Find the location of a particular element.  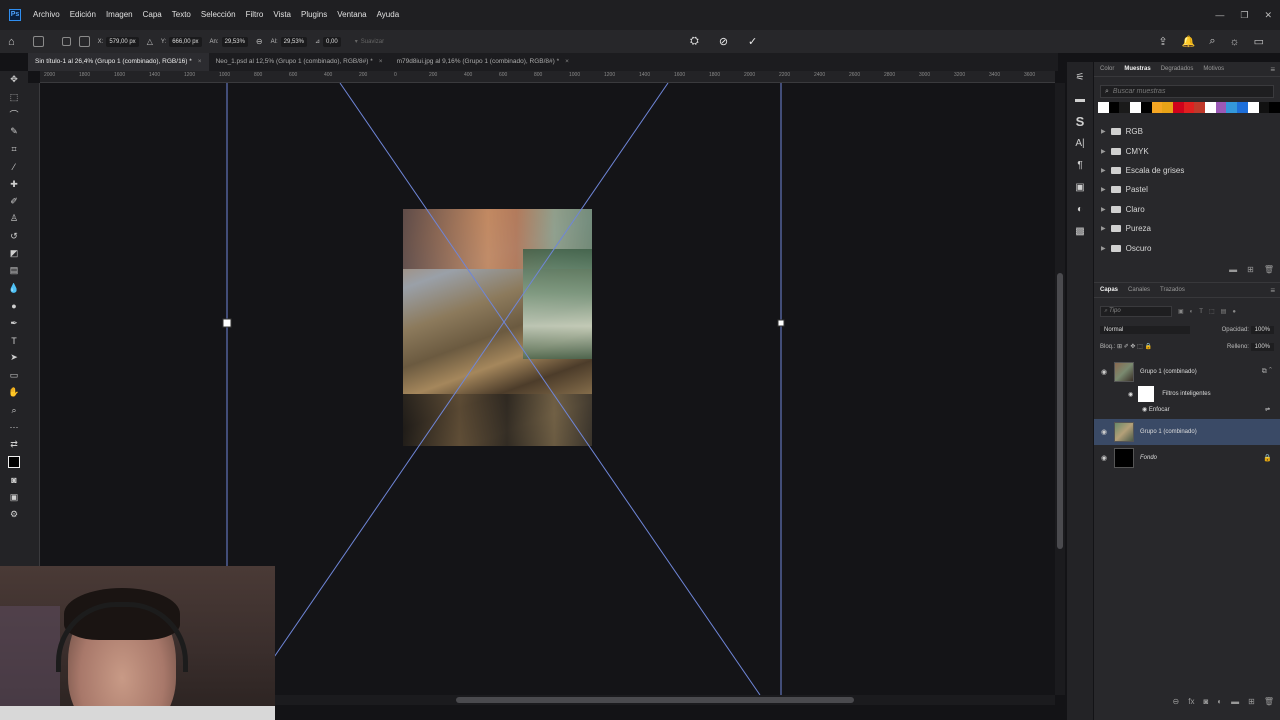

panel-menu-icon: ≡ is located at coordinates (1272, 290).